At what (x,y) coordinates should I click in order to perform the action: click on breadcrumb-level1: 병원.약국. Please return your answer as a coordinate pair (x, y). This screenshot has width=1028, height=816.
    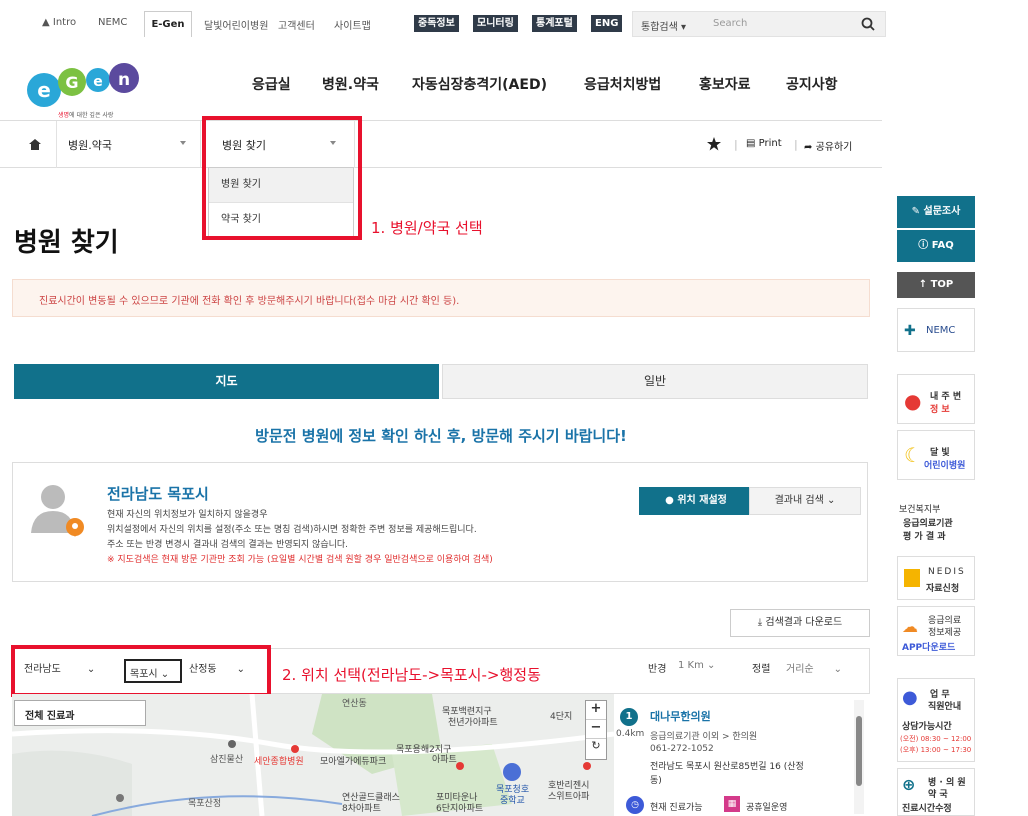
    Looking at the image, I should click on (90, 145).